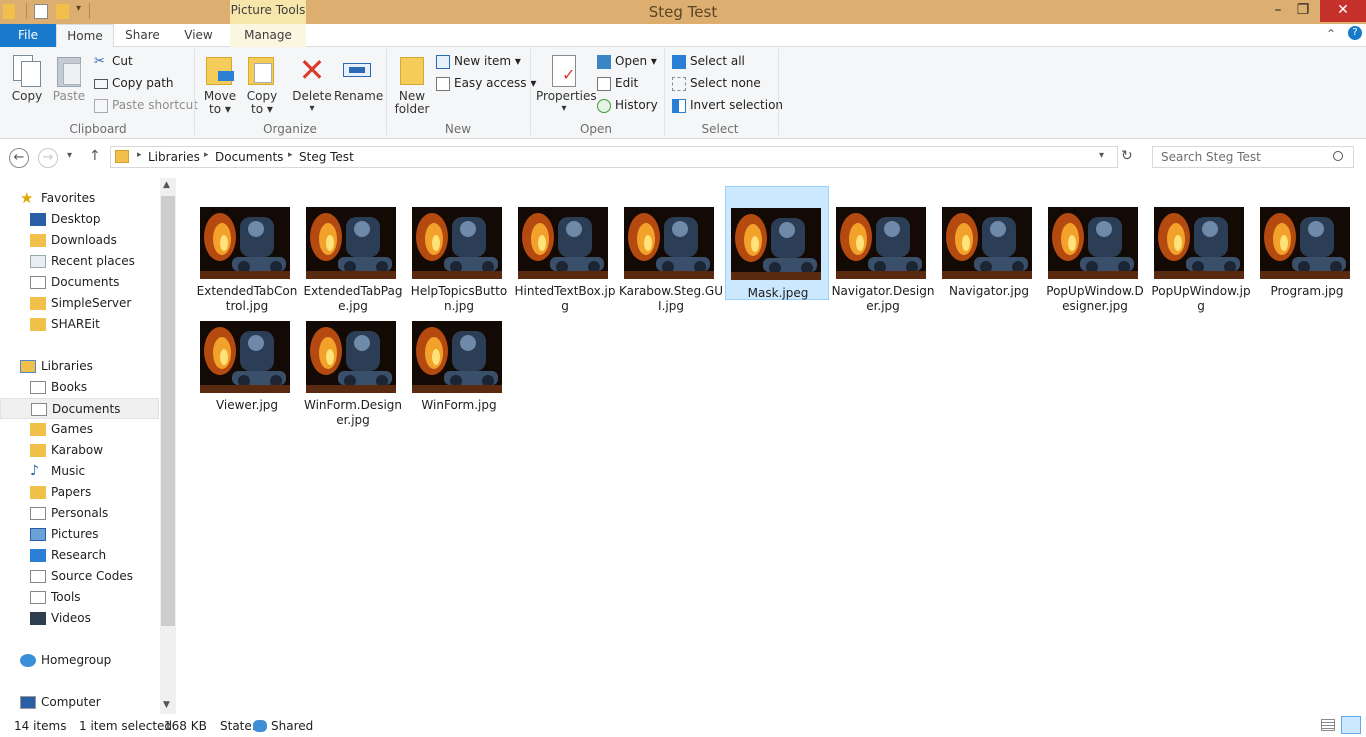 The height and width of the screenshot is (737, 1366). I want to click on help-icon: ?, so click(1355, 33).